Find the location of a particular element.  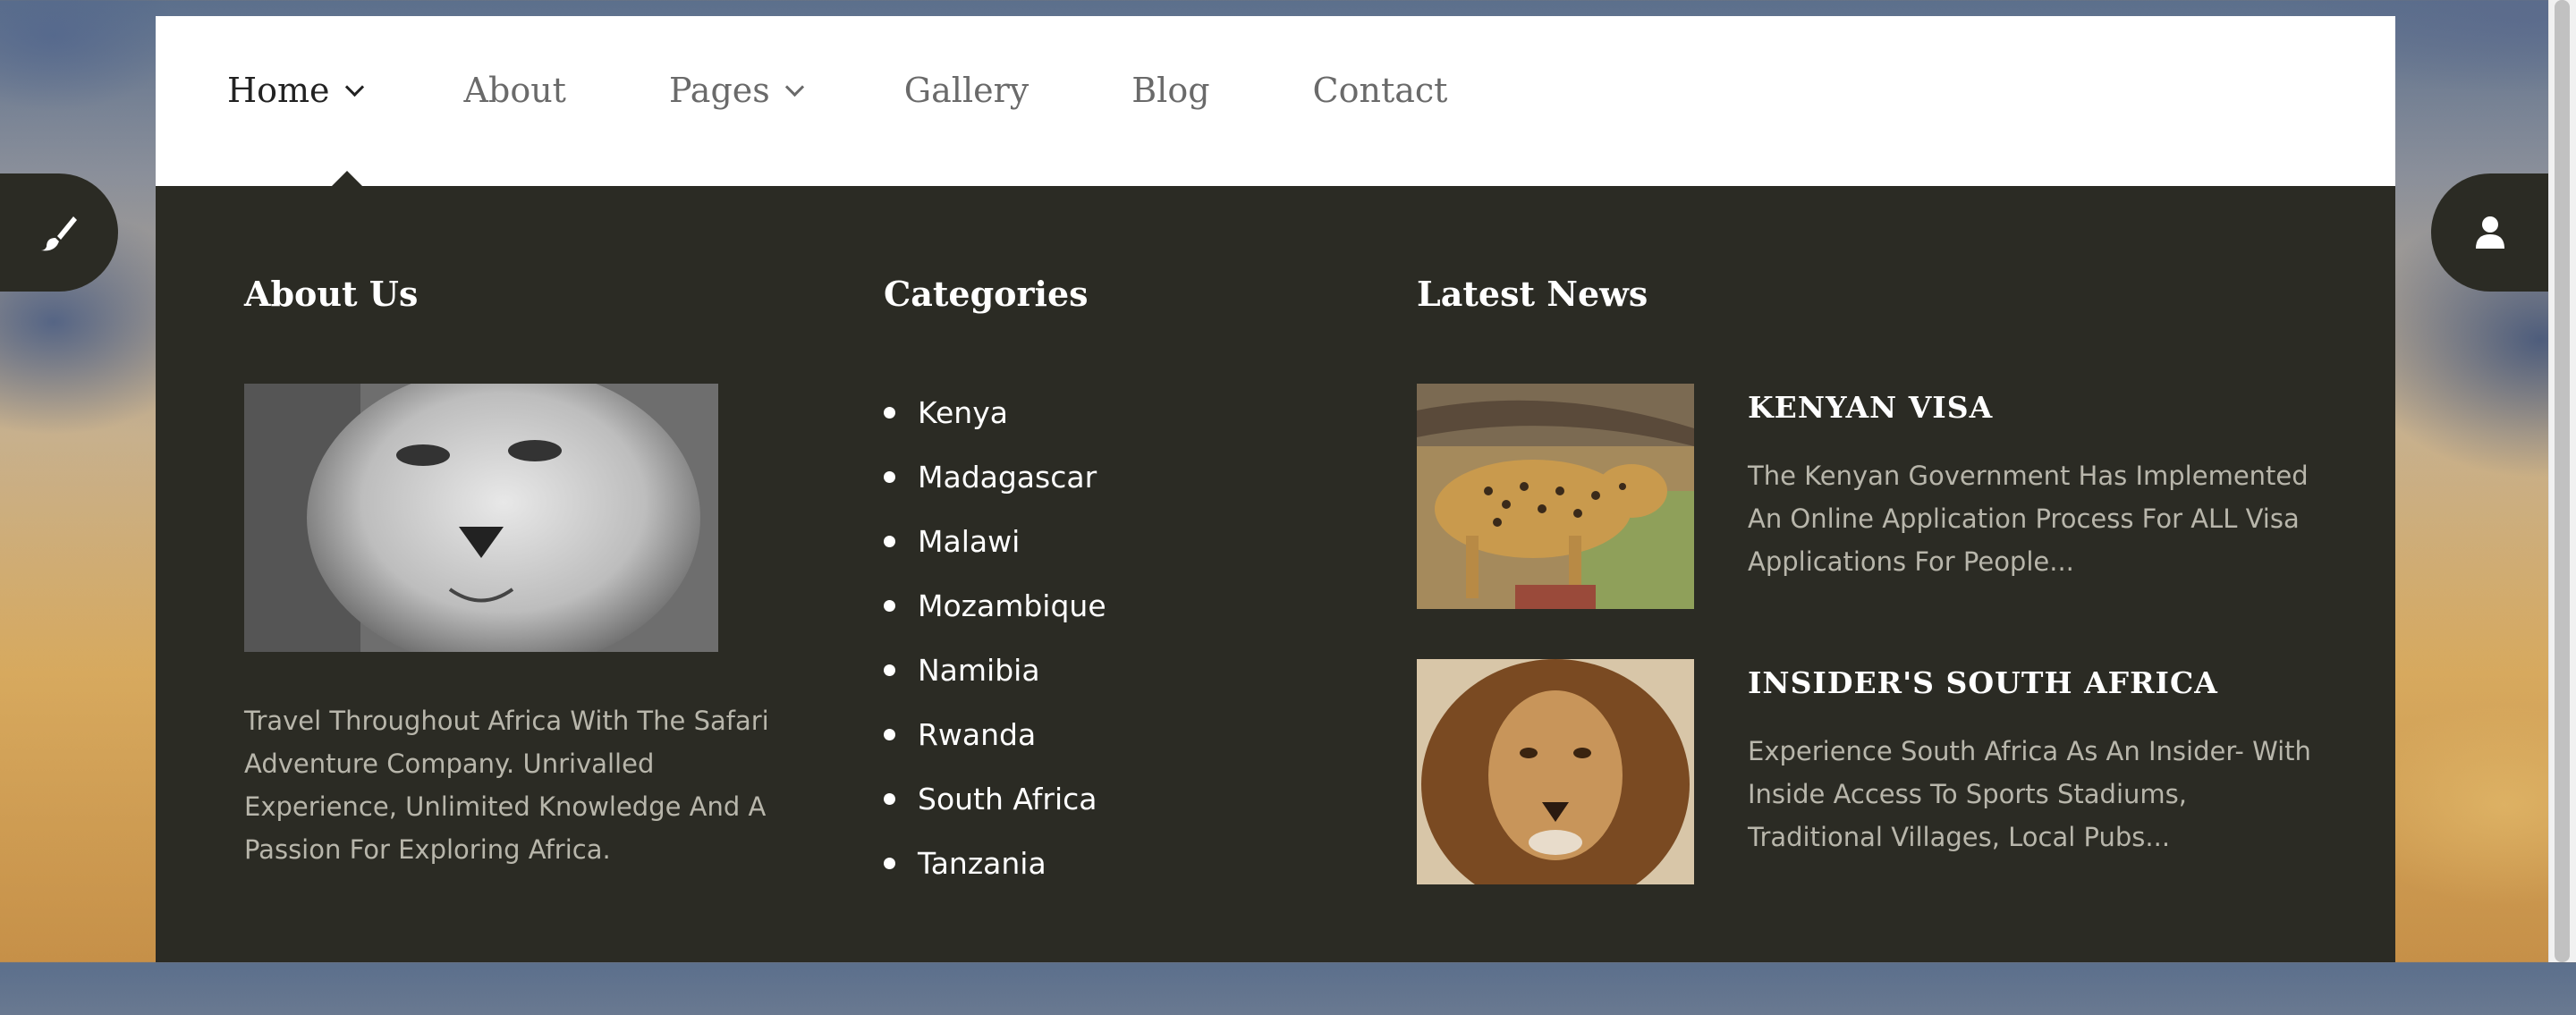

nav-item-label: Pages is located at coordinates (719, 90).